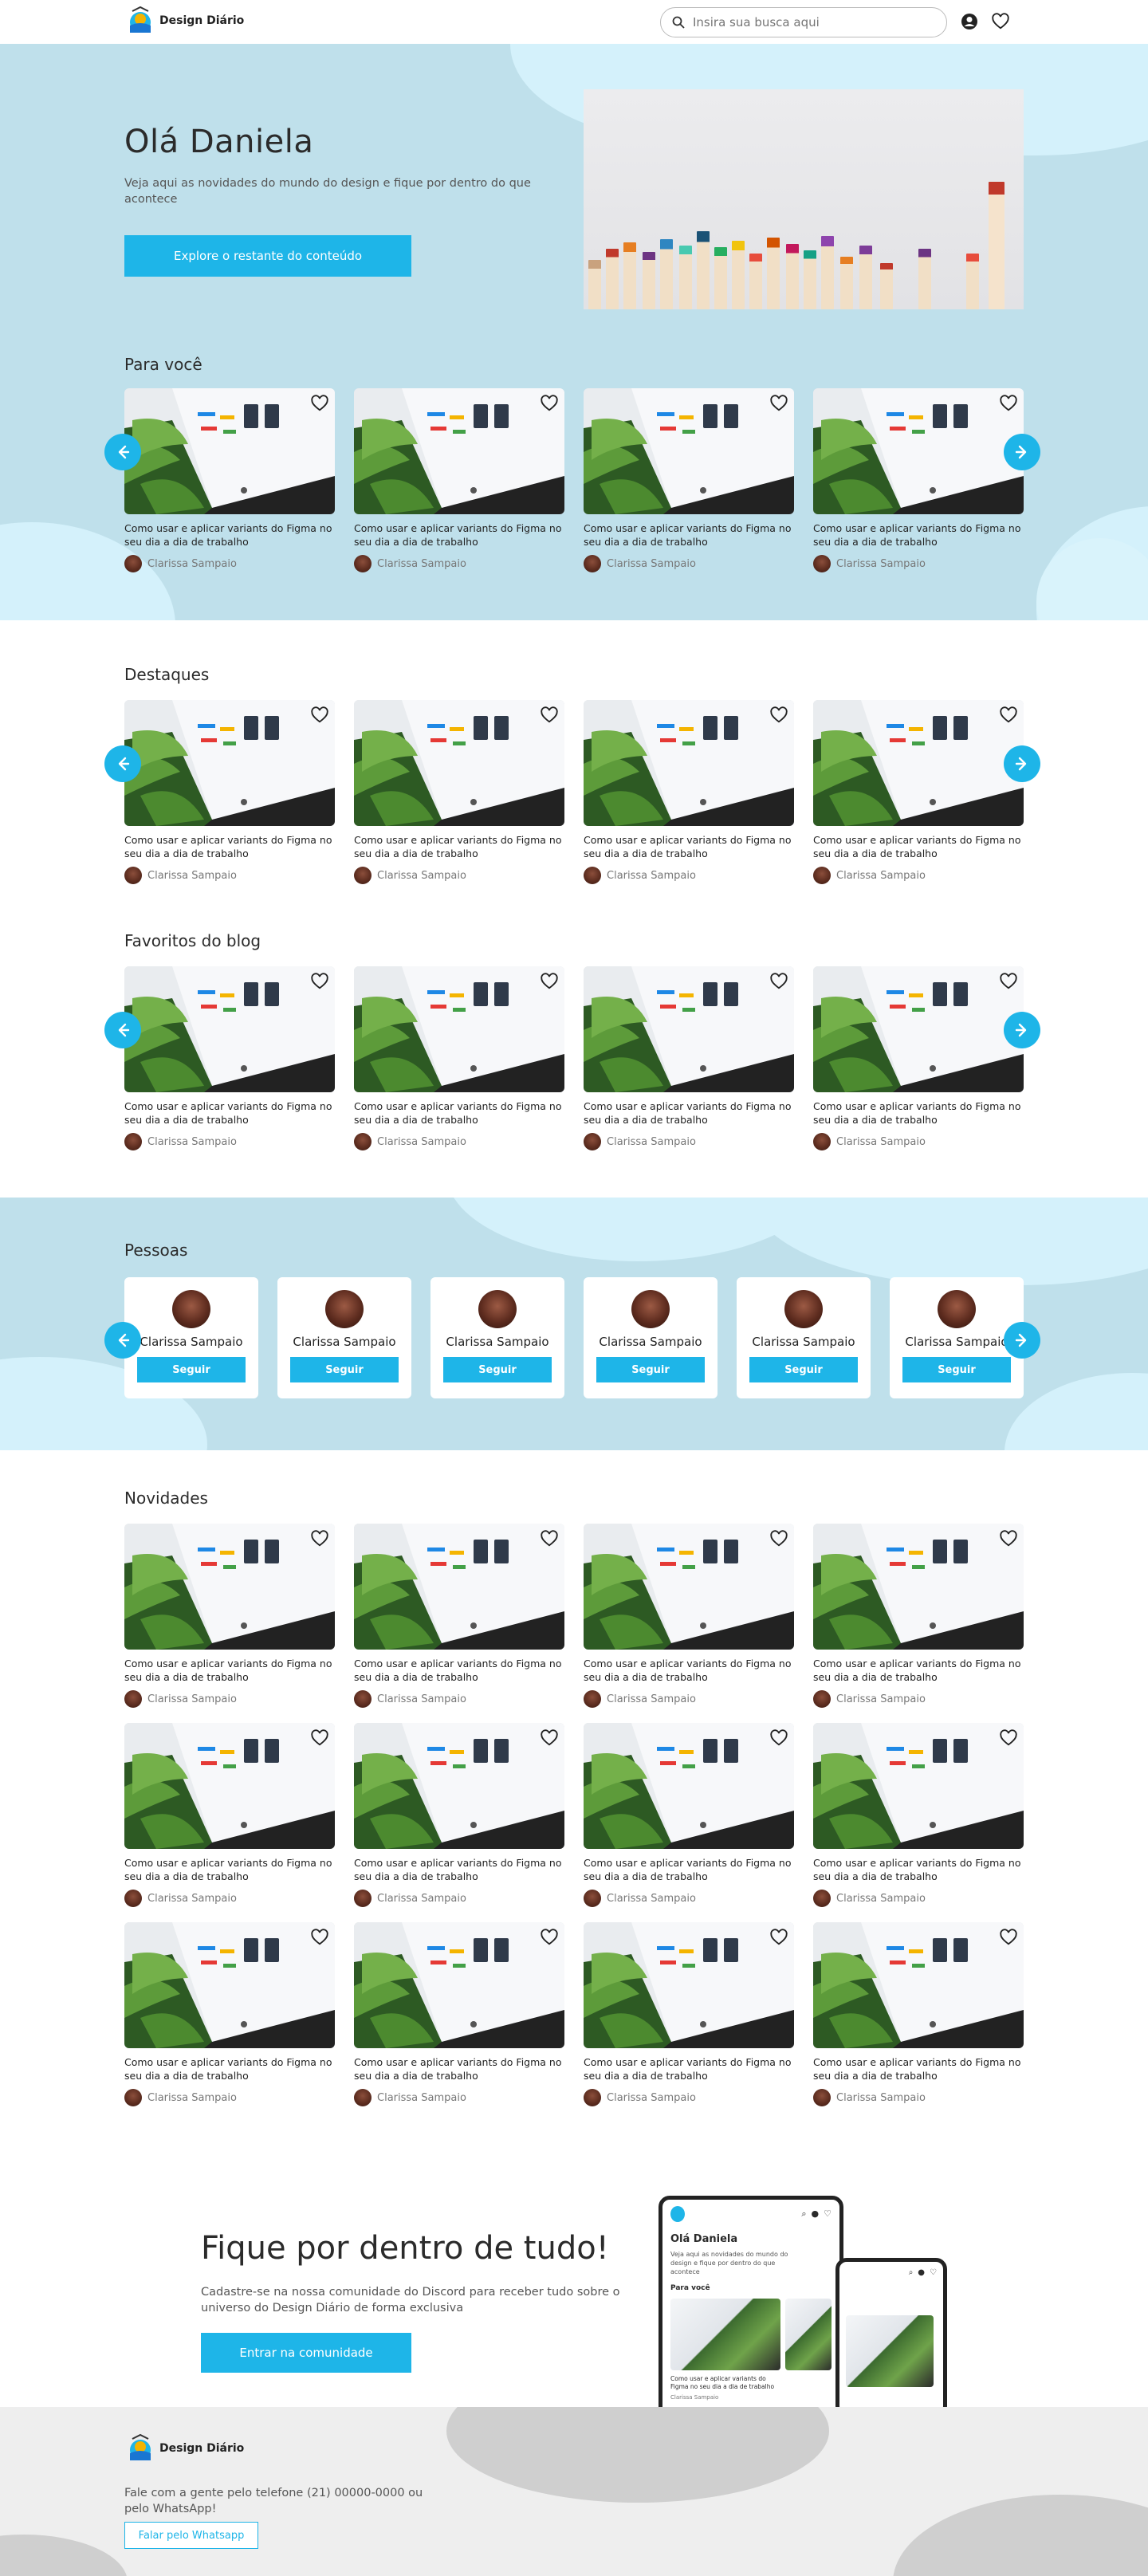  What do you see at coordinates (191, 2536) in the screenshot?
I see `whatsapp-button: Falar pelo Whatsapp` at bounding box center [191, 2536].